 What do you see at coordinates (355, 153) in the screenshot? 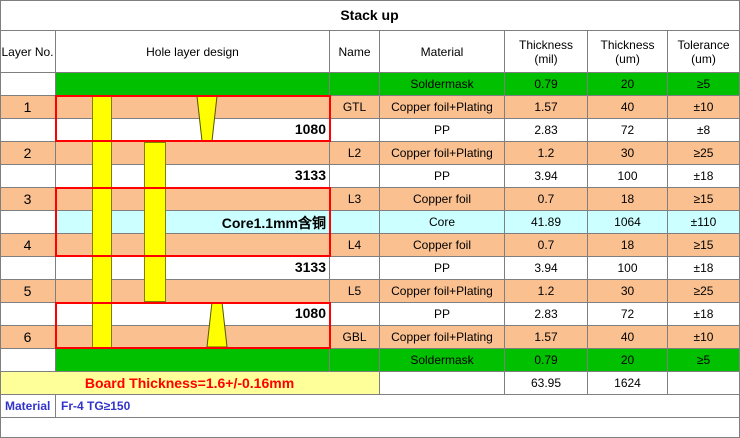
I see `layer-name-cell: L2` at bounding box center [355, 153].